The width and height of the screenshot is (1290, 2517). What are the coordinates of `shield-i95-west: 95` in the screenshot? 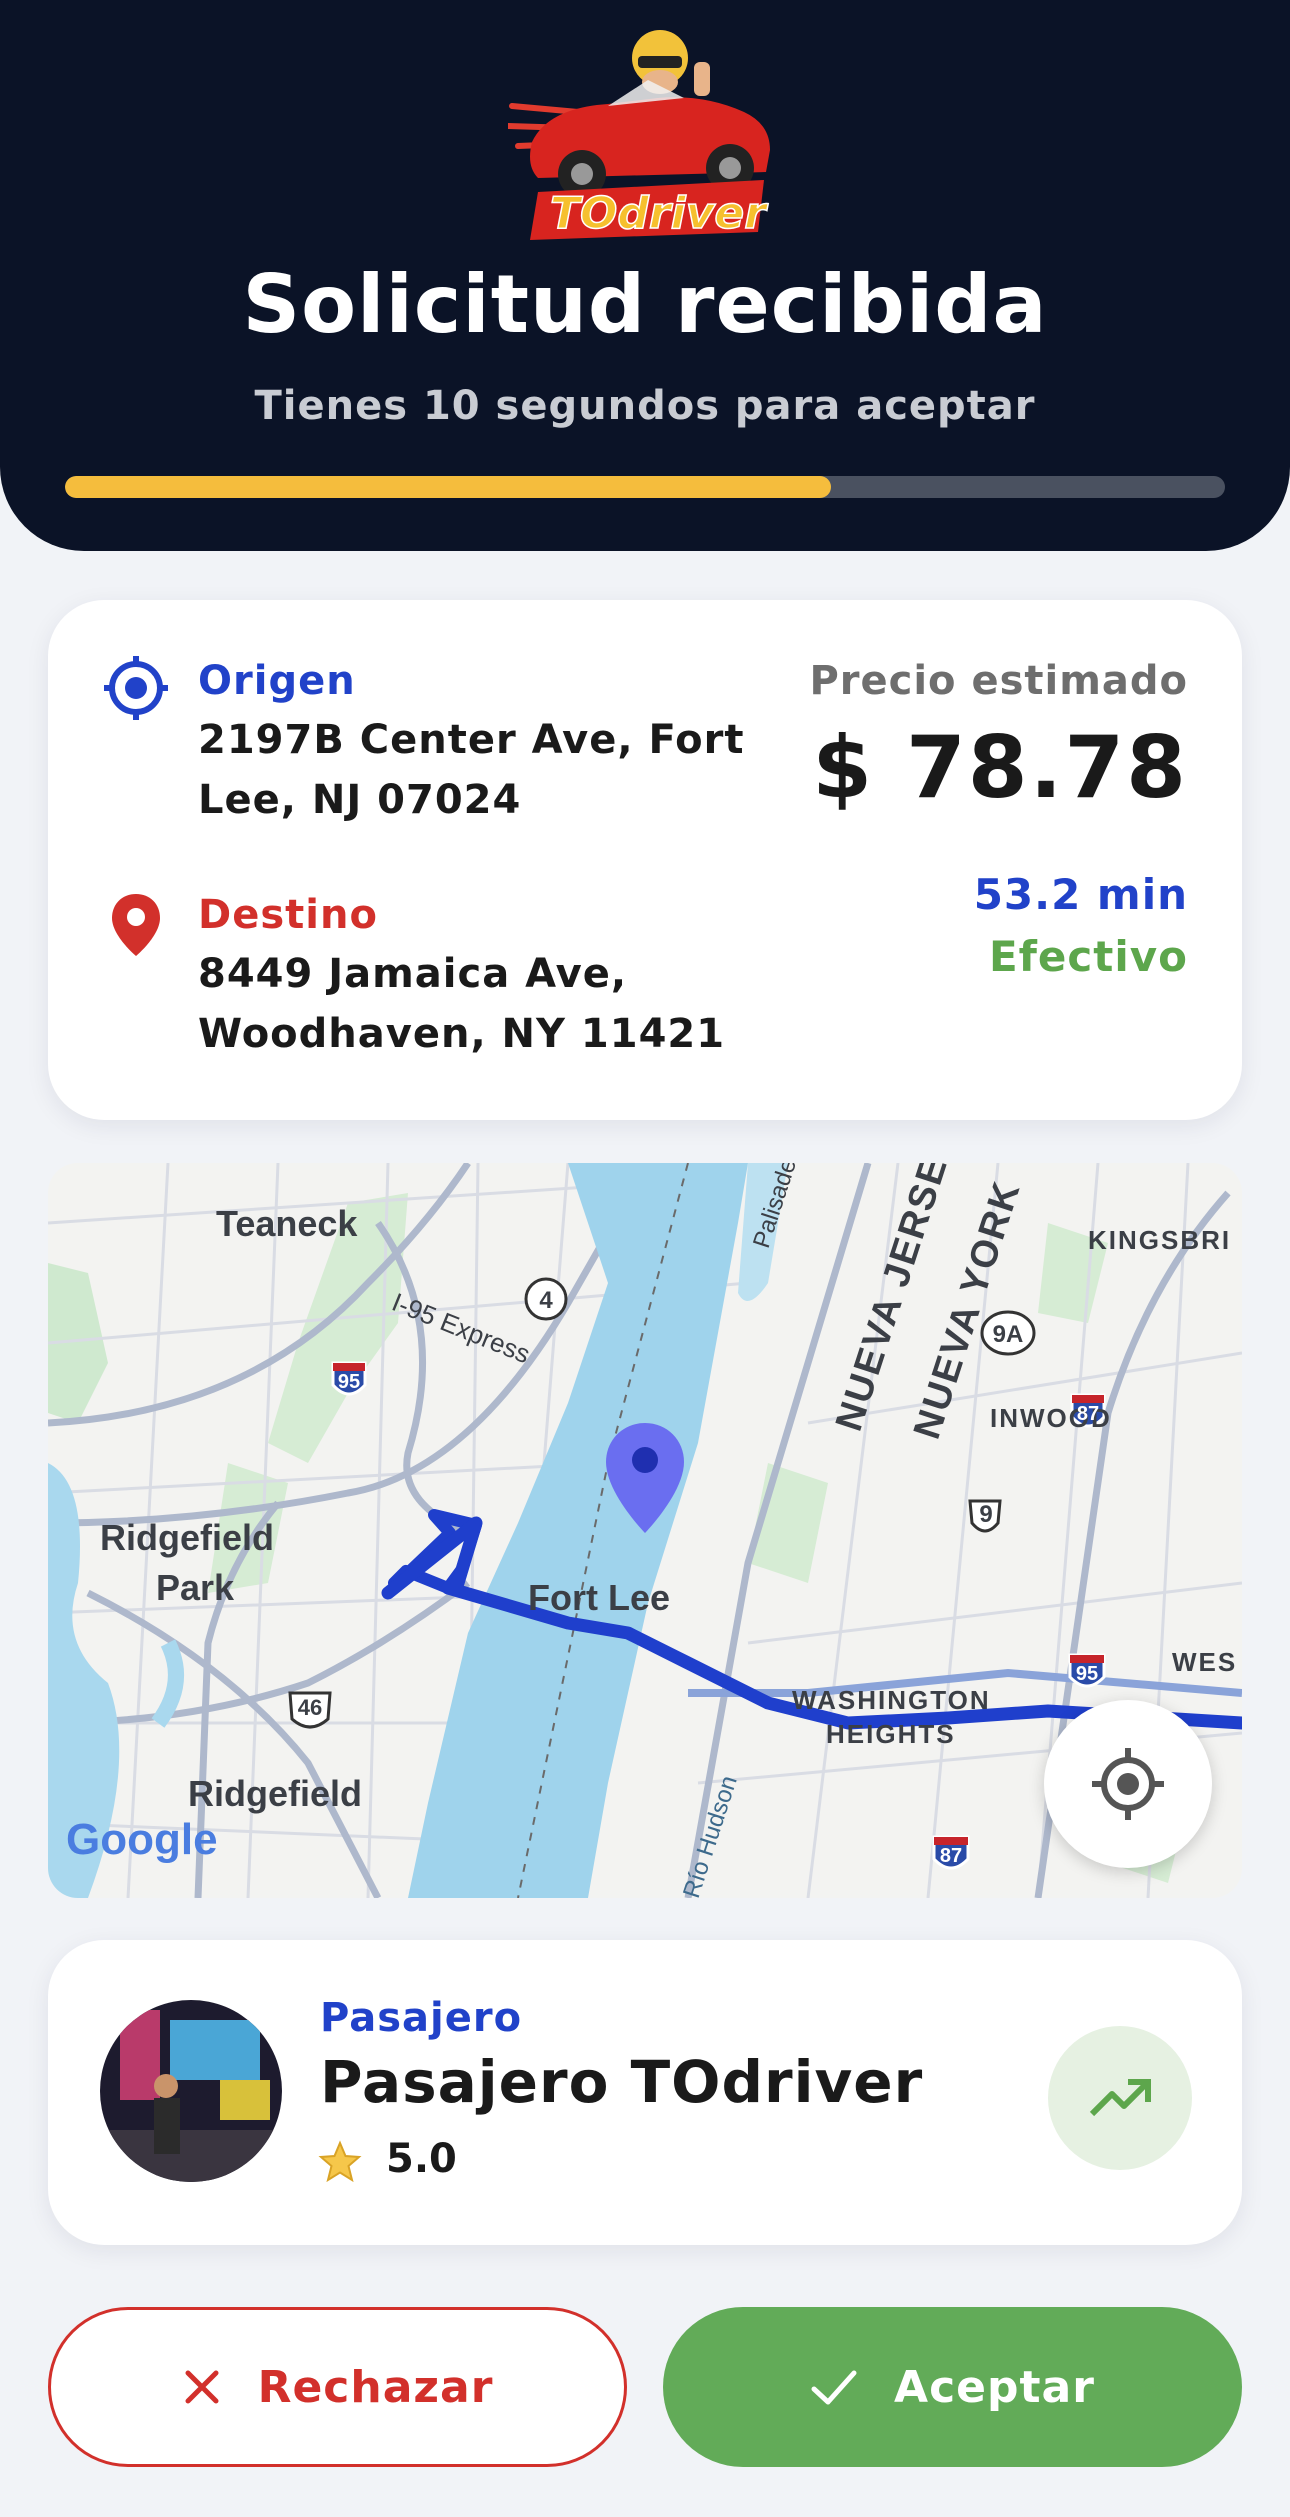 It's located at (349, 1382).